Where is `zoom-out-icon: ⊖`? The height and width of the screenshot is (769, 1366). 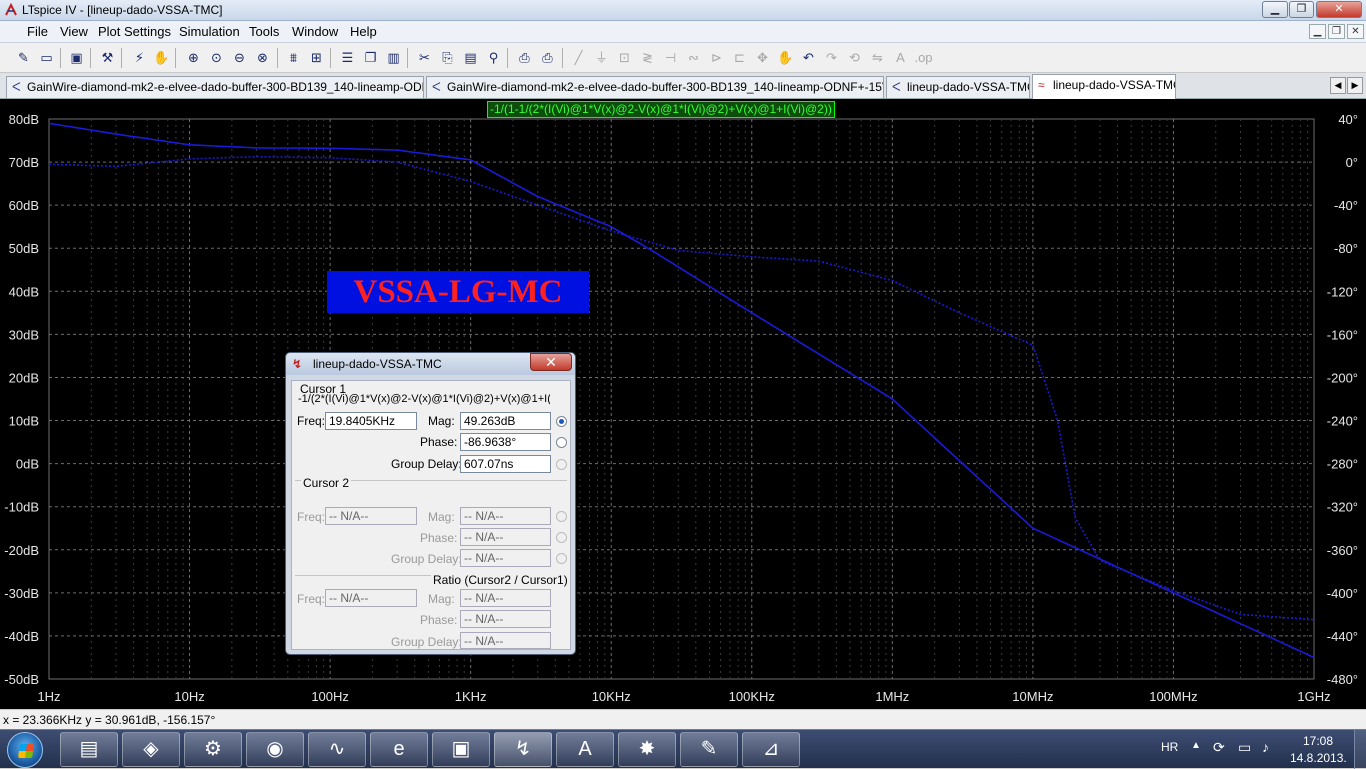
zoom-out-icon: ⊖ is located at coordinates (239, 57).